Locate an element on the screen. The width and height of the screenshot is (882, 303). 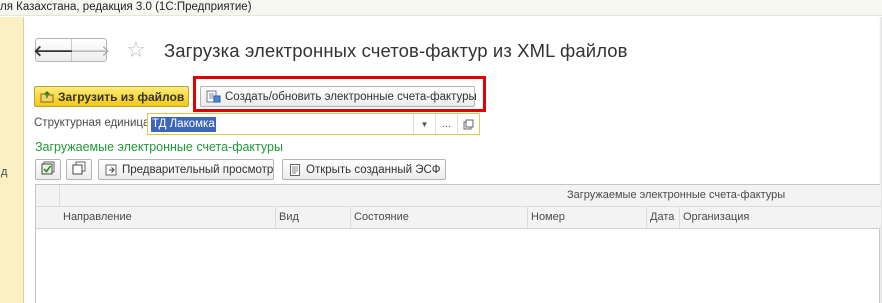
open-created-invoice-label: Открыть созданный ЭСФ is located at coordinates (373, 169).